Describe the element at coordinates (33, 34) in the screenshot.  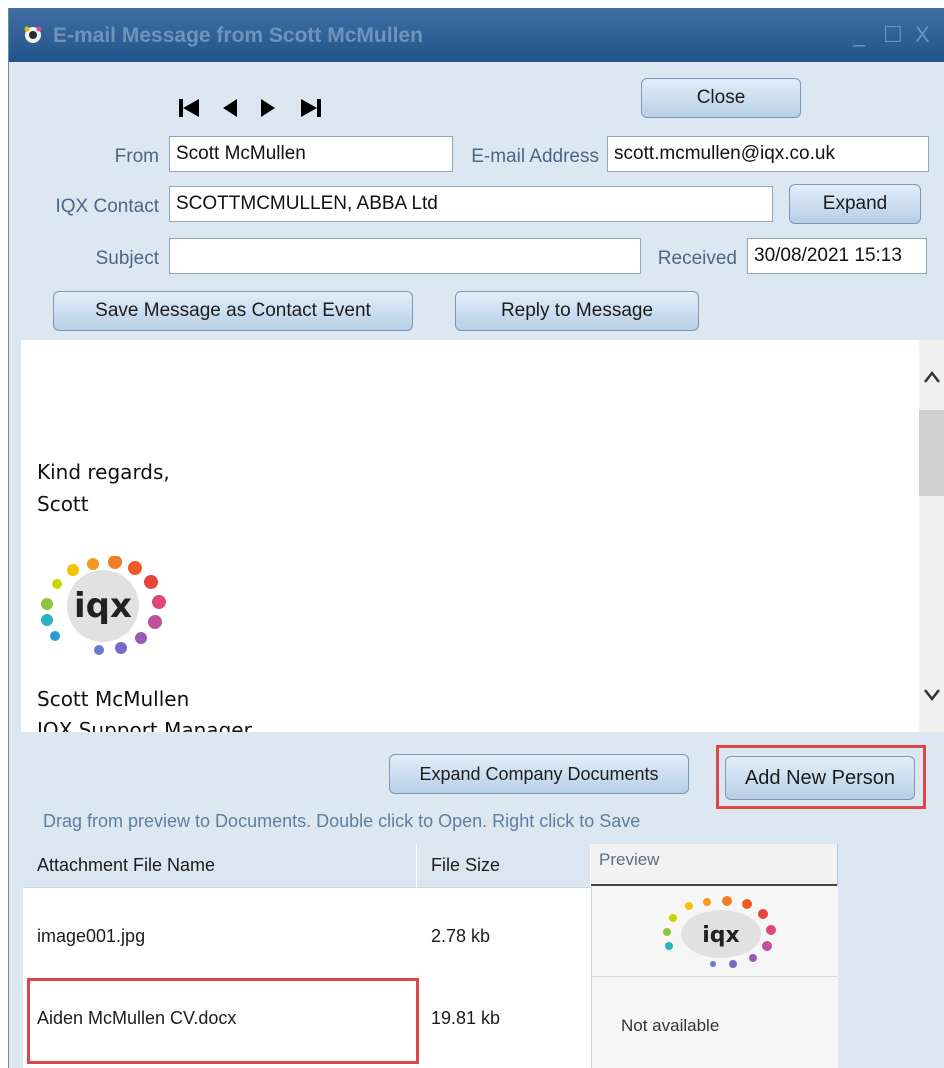
I see `app-icon` at that location.